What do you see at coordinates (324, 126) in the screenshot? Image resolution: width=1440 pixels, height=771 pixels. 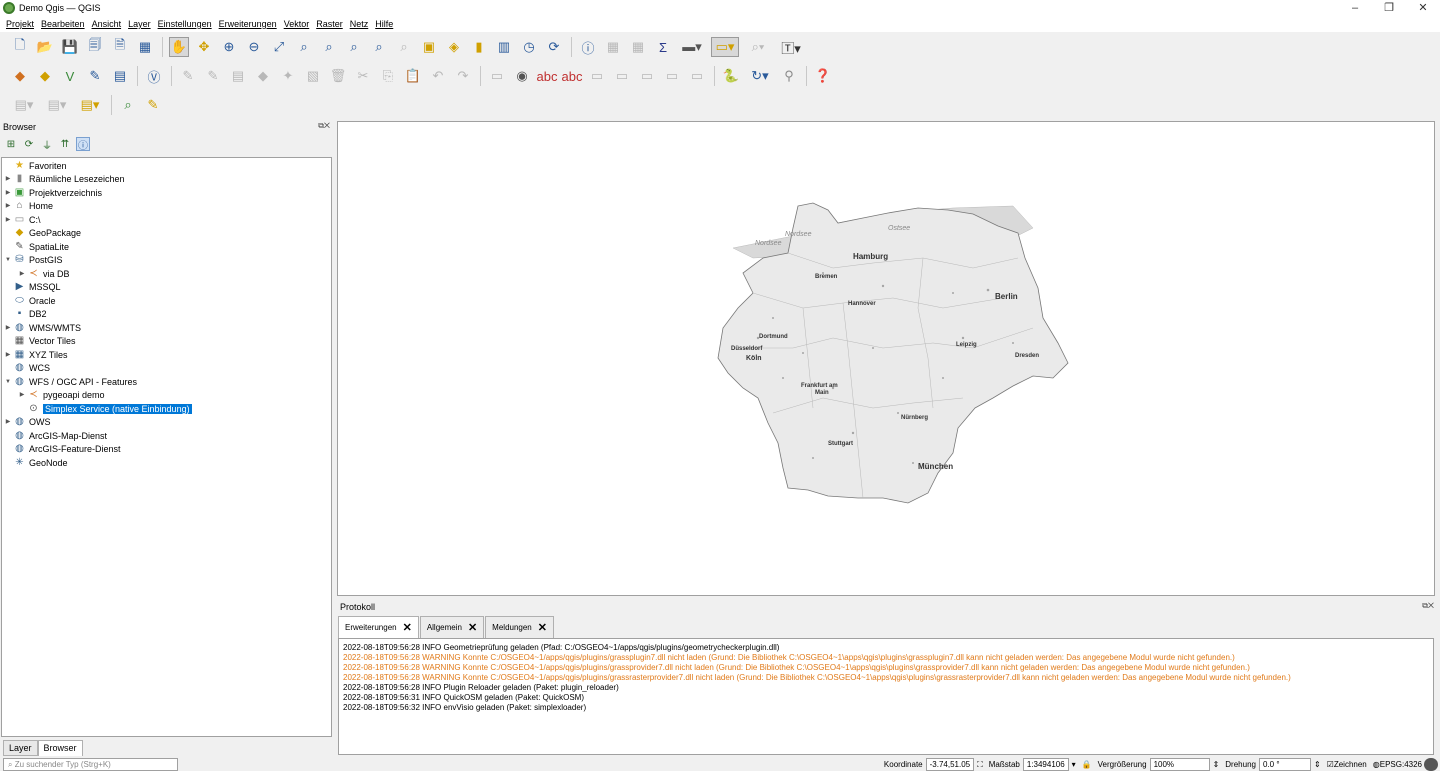 I see `panel-float-close-icon: ⧉✕` at bounding box center [324, 126].